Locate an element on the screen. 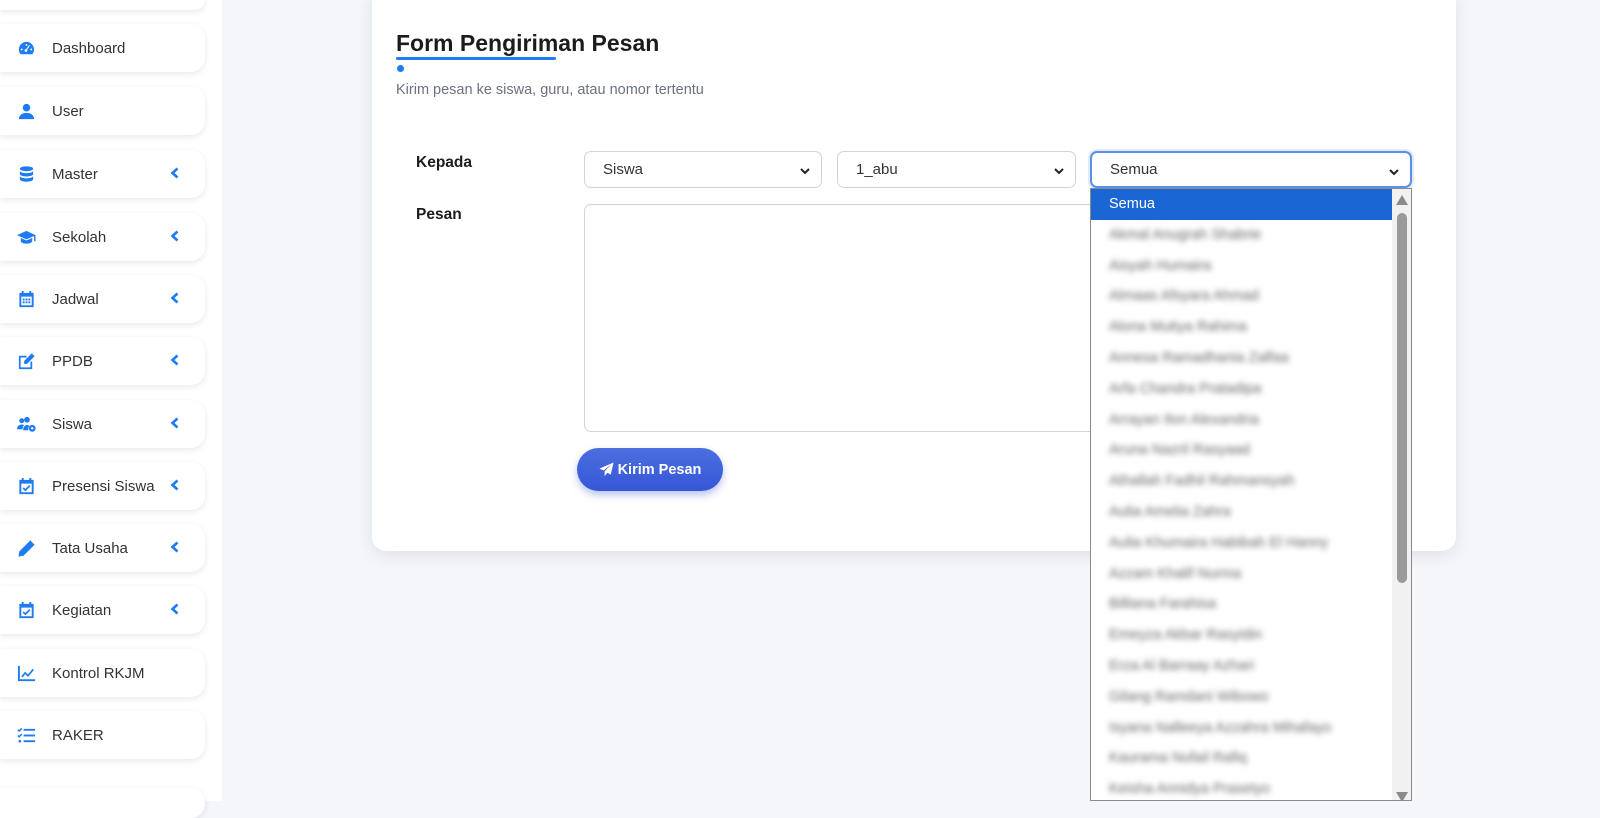 Image resolution: width=1600 pixels, height=818 pixels. chart-line-icon is located at coordinates (26, 673).